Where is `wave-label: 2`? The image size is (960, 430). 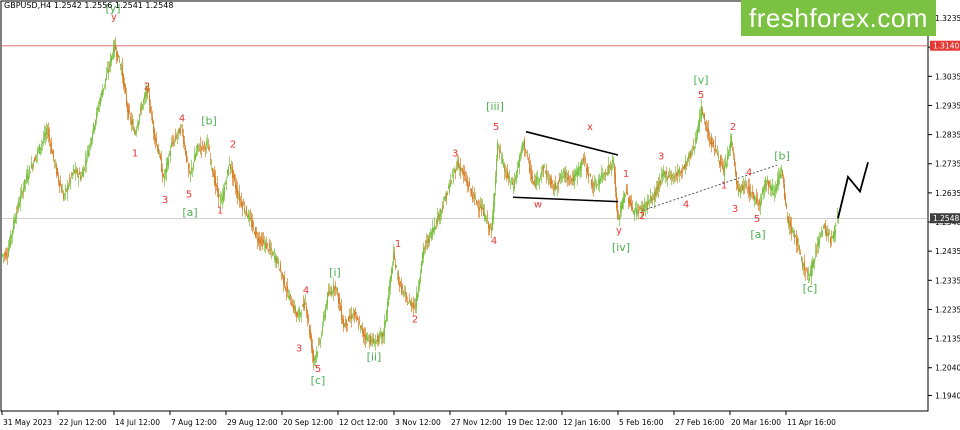 wave-label: 2 is located at coordinates (733, 127).